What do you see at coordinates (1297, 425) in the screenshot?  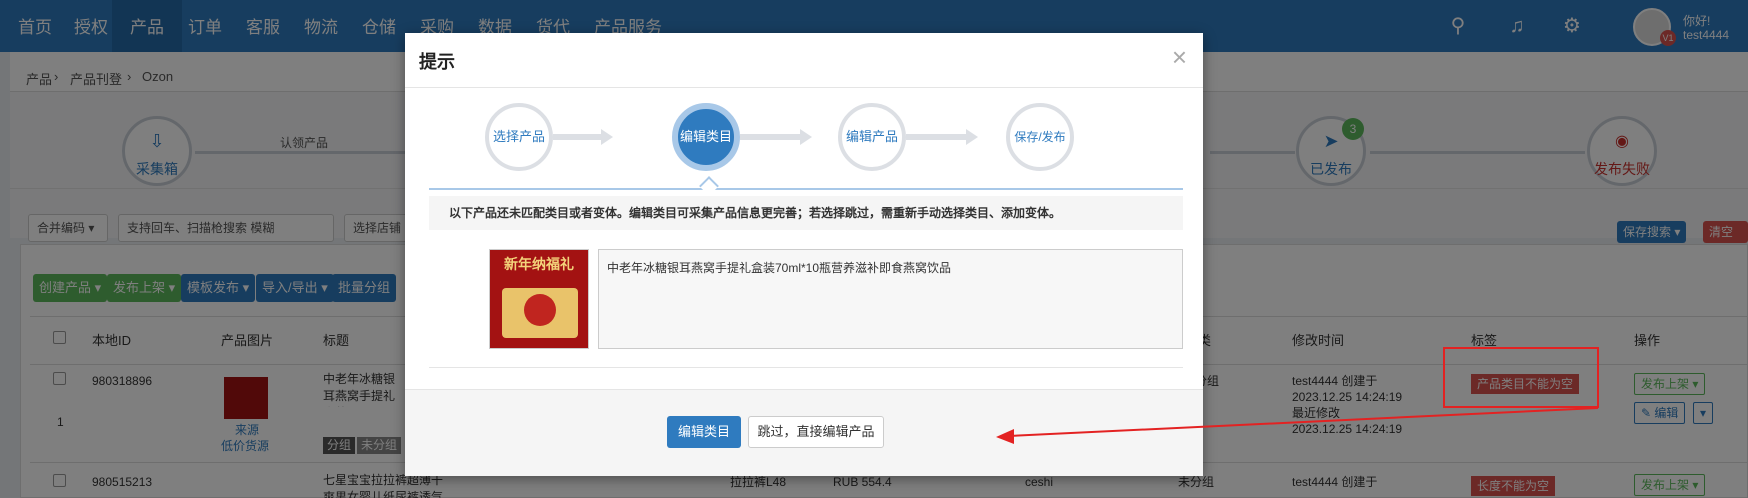 I see `annotation-arrow` at bounding box center [1297, 425].